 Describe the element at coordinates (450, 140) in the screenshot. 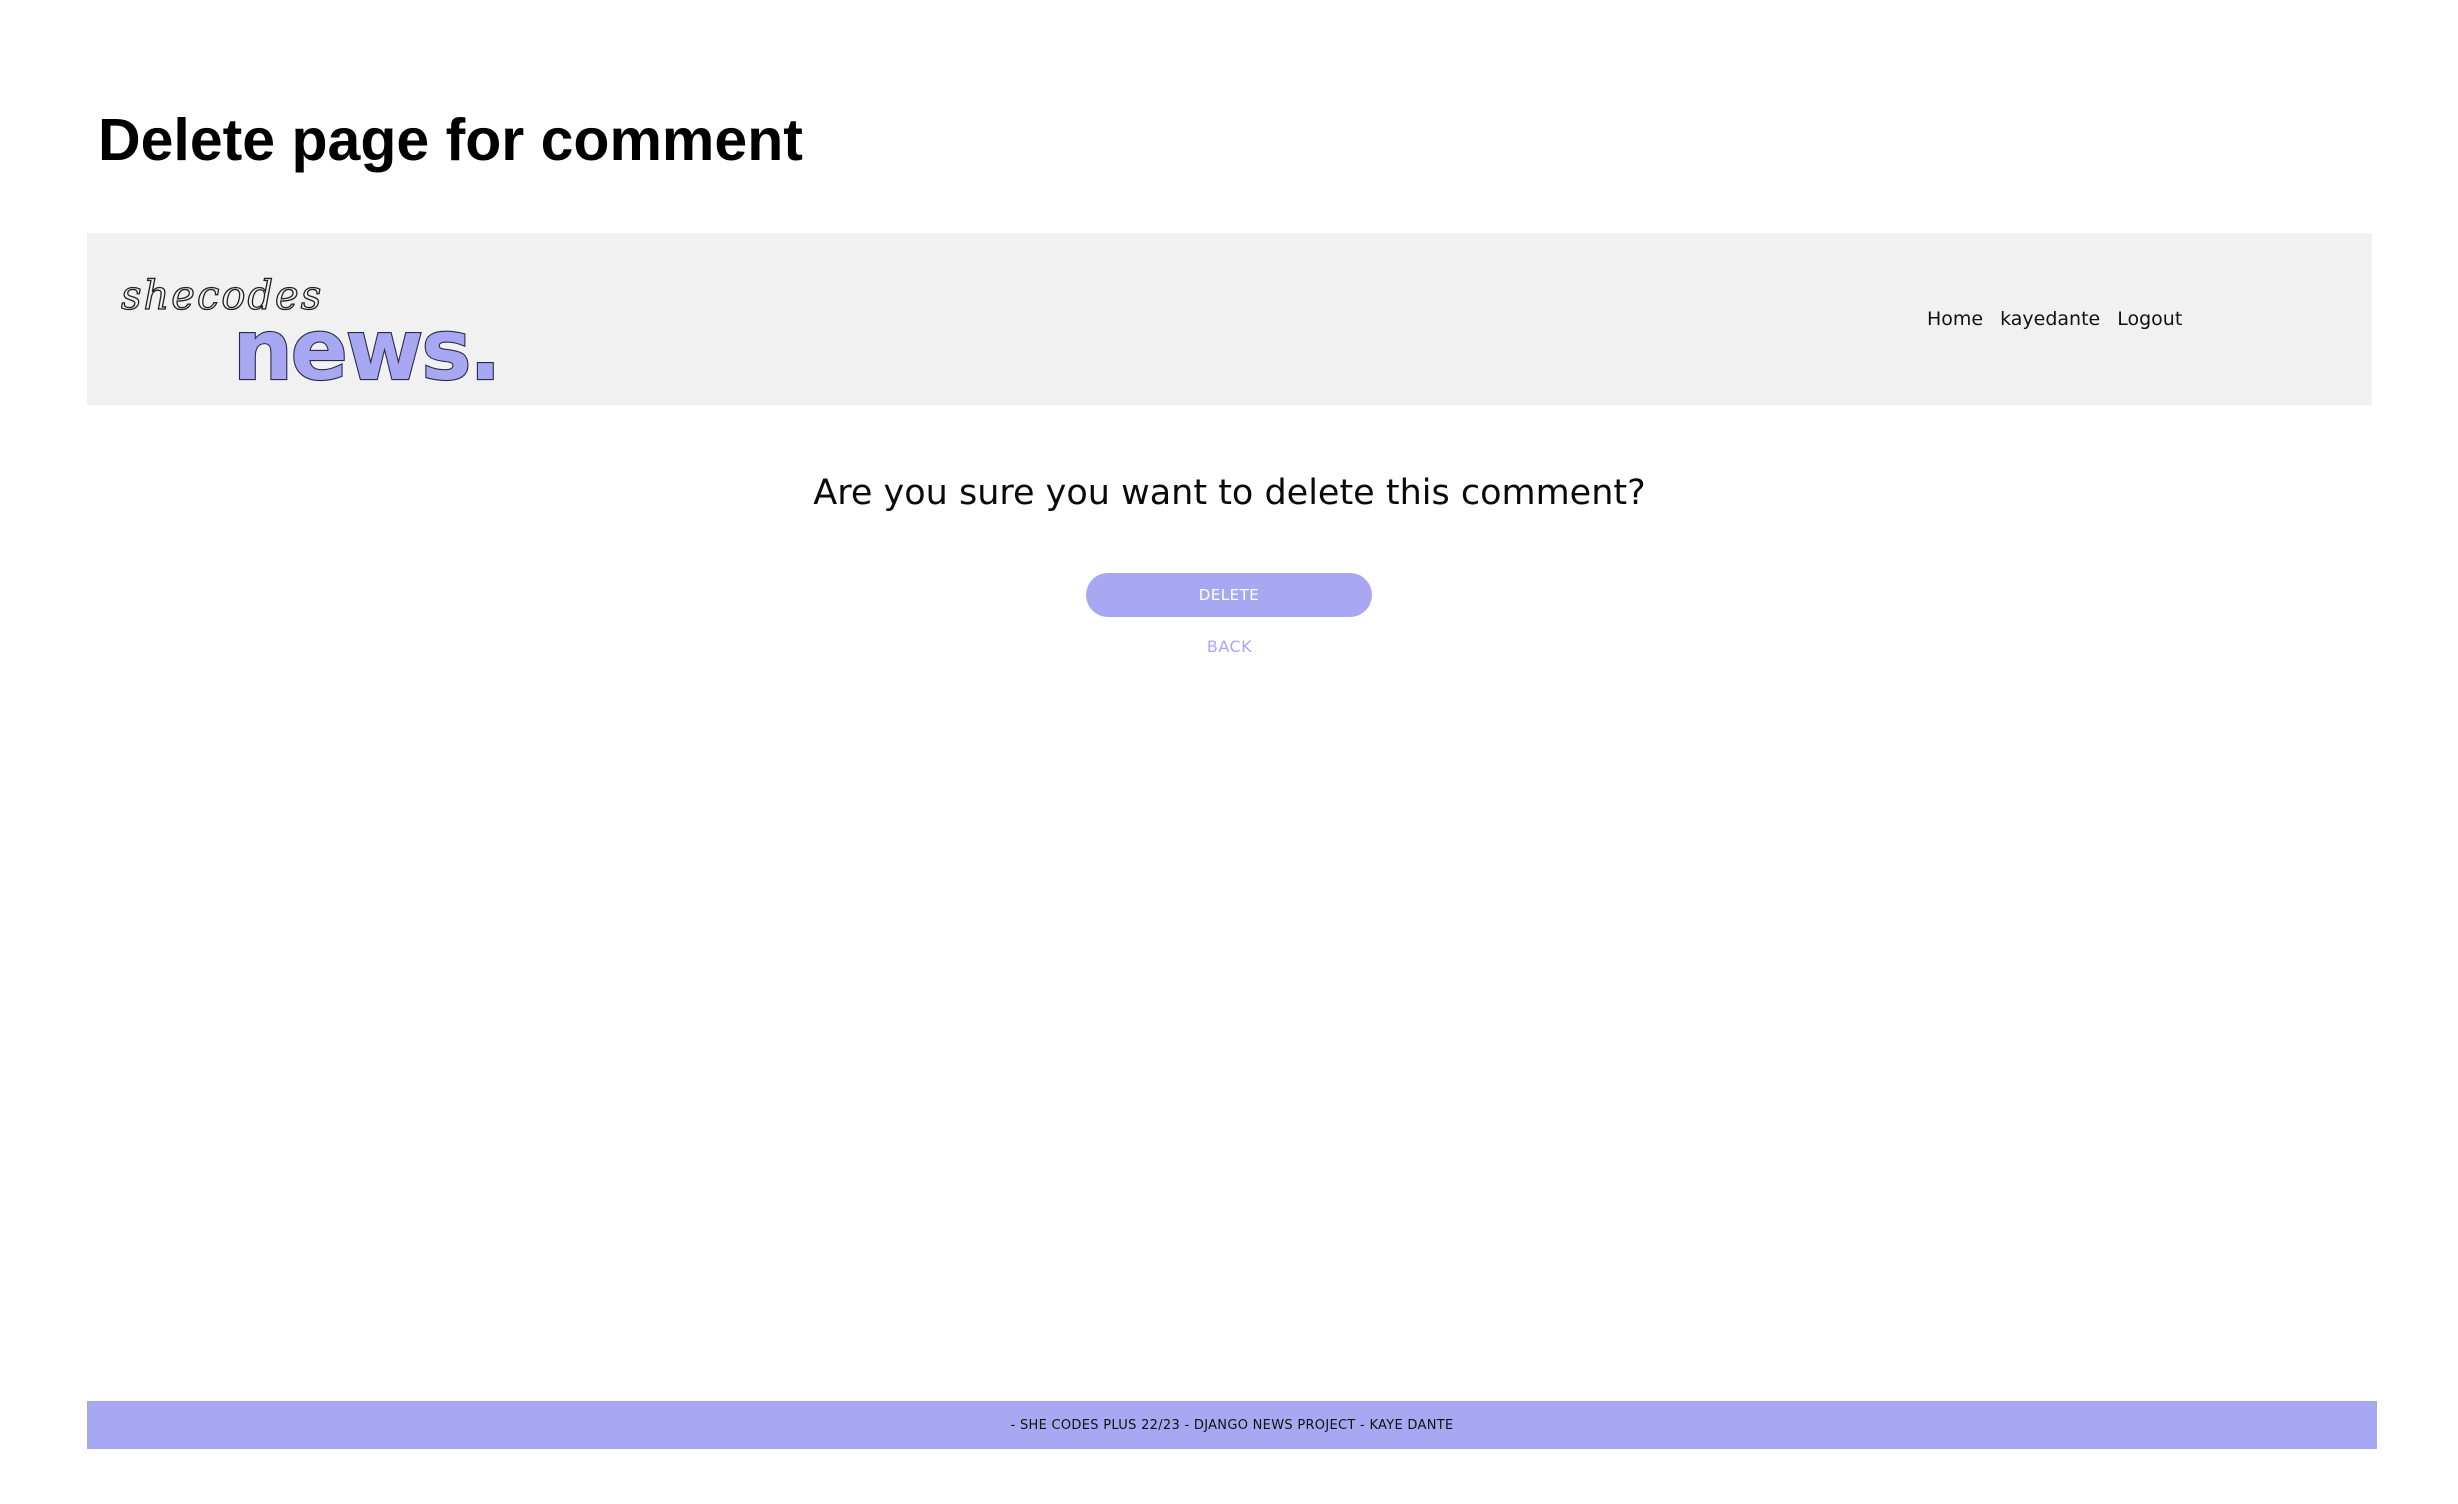

I see `page-title: Delete page for comment` at that location.